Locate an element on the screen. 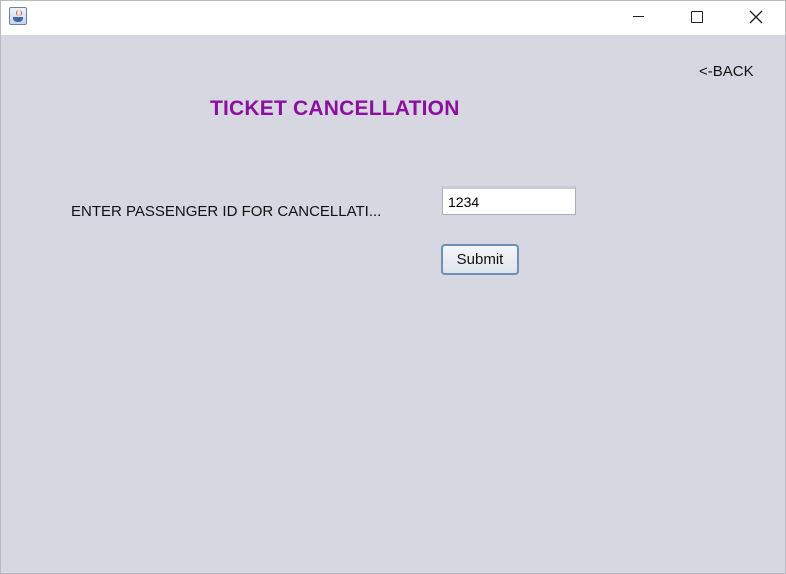 The height and width of the screenshot is (574, 786). page-title: TICKET CANCELLATION is located at coordinates (335, 108).